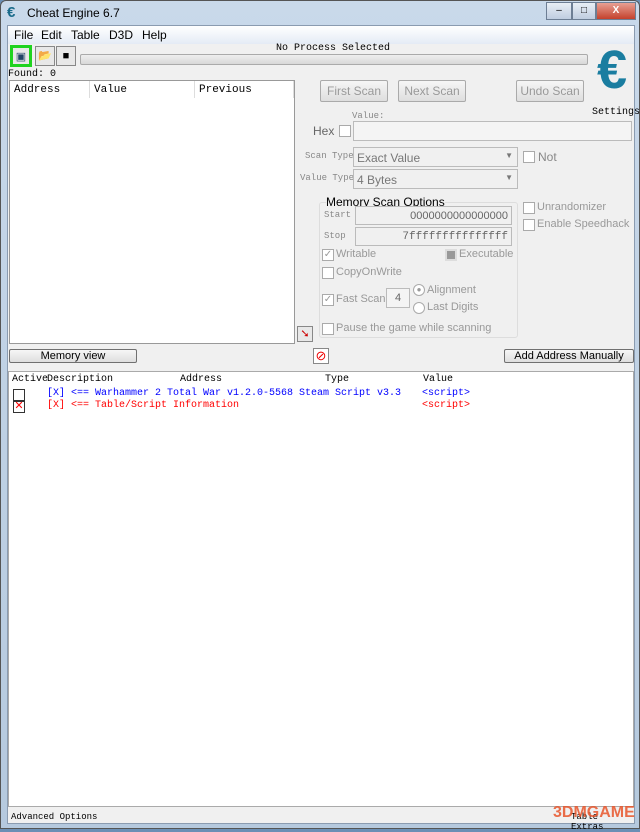 Image resolution: width=640 pixels, height=832 pixels. I want to click on not-checkbox, so click(529, 157).